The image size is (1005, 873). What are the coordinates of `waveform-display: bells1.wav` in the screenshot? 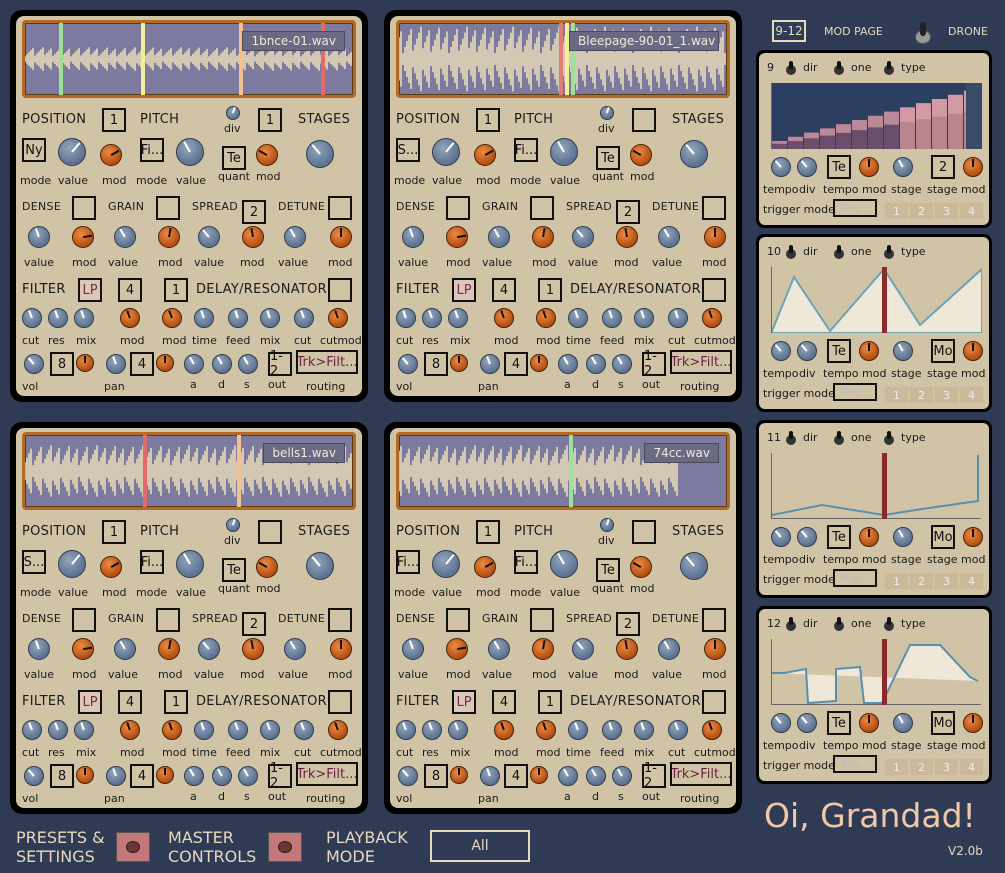 It's located at (189, 471).